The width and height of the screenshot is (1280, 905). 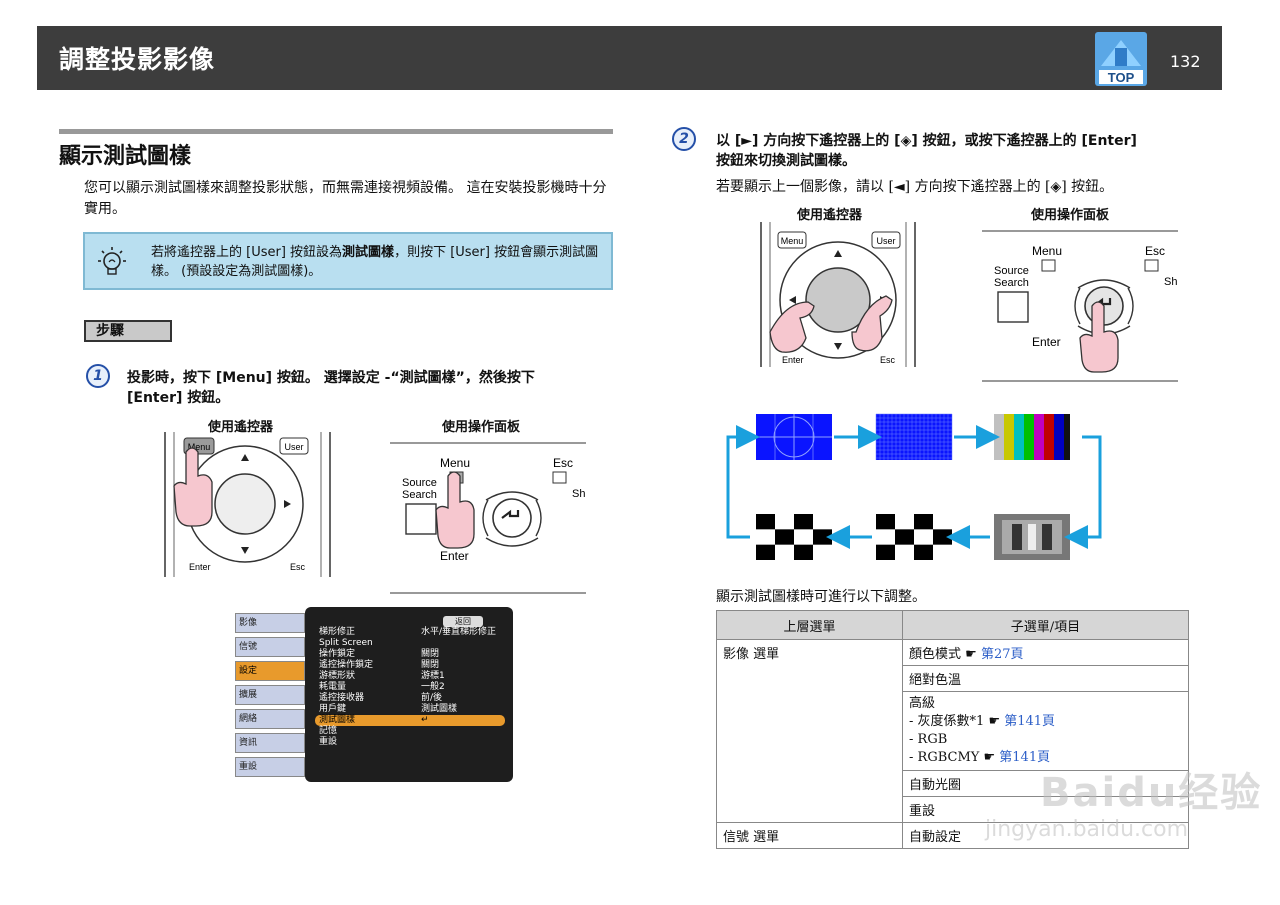 I want to click on osd-row: 操作鎖定 關閉, so click(x=410, y=654).